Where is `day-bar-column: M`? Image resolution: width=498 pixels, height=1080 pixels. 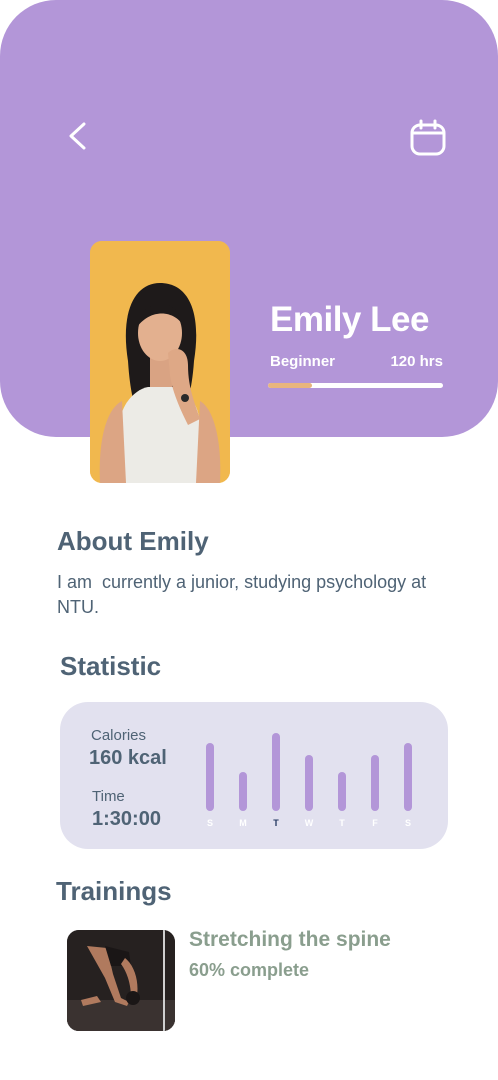
day-bar-column: M is located at coordinates (243, 775).